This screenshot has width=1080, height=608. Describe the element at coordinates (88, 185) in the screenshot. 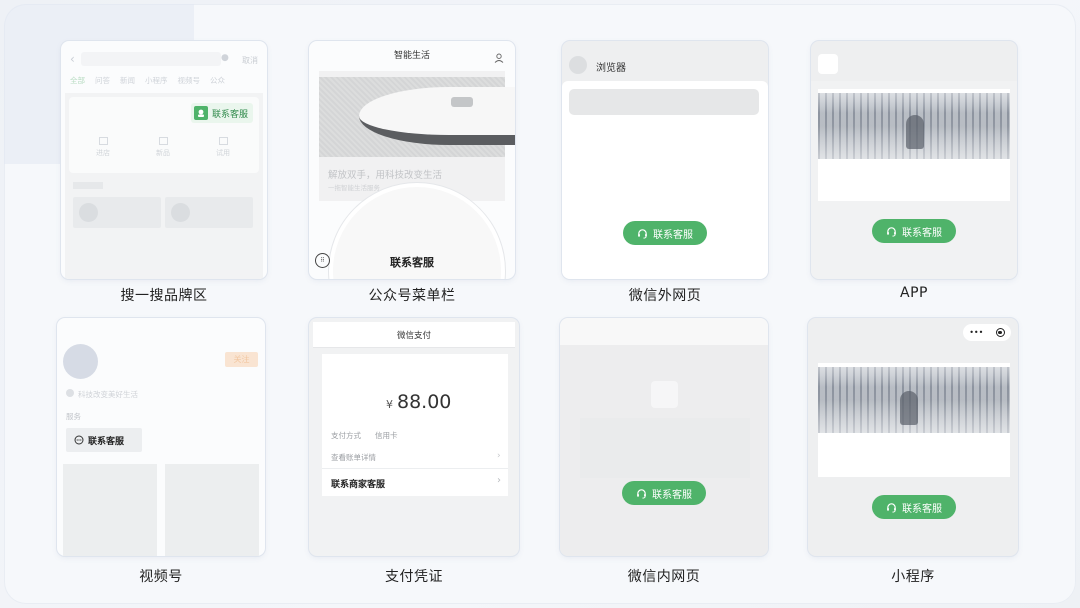

I see `section-label-placeholder` at that location.